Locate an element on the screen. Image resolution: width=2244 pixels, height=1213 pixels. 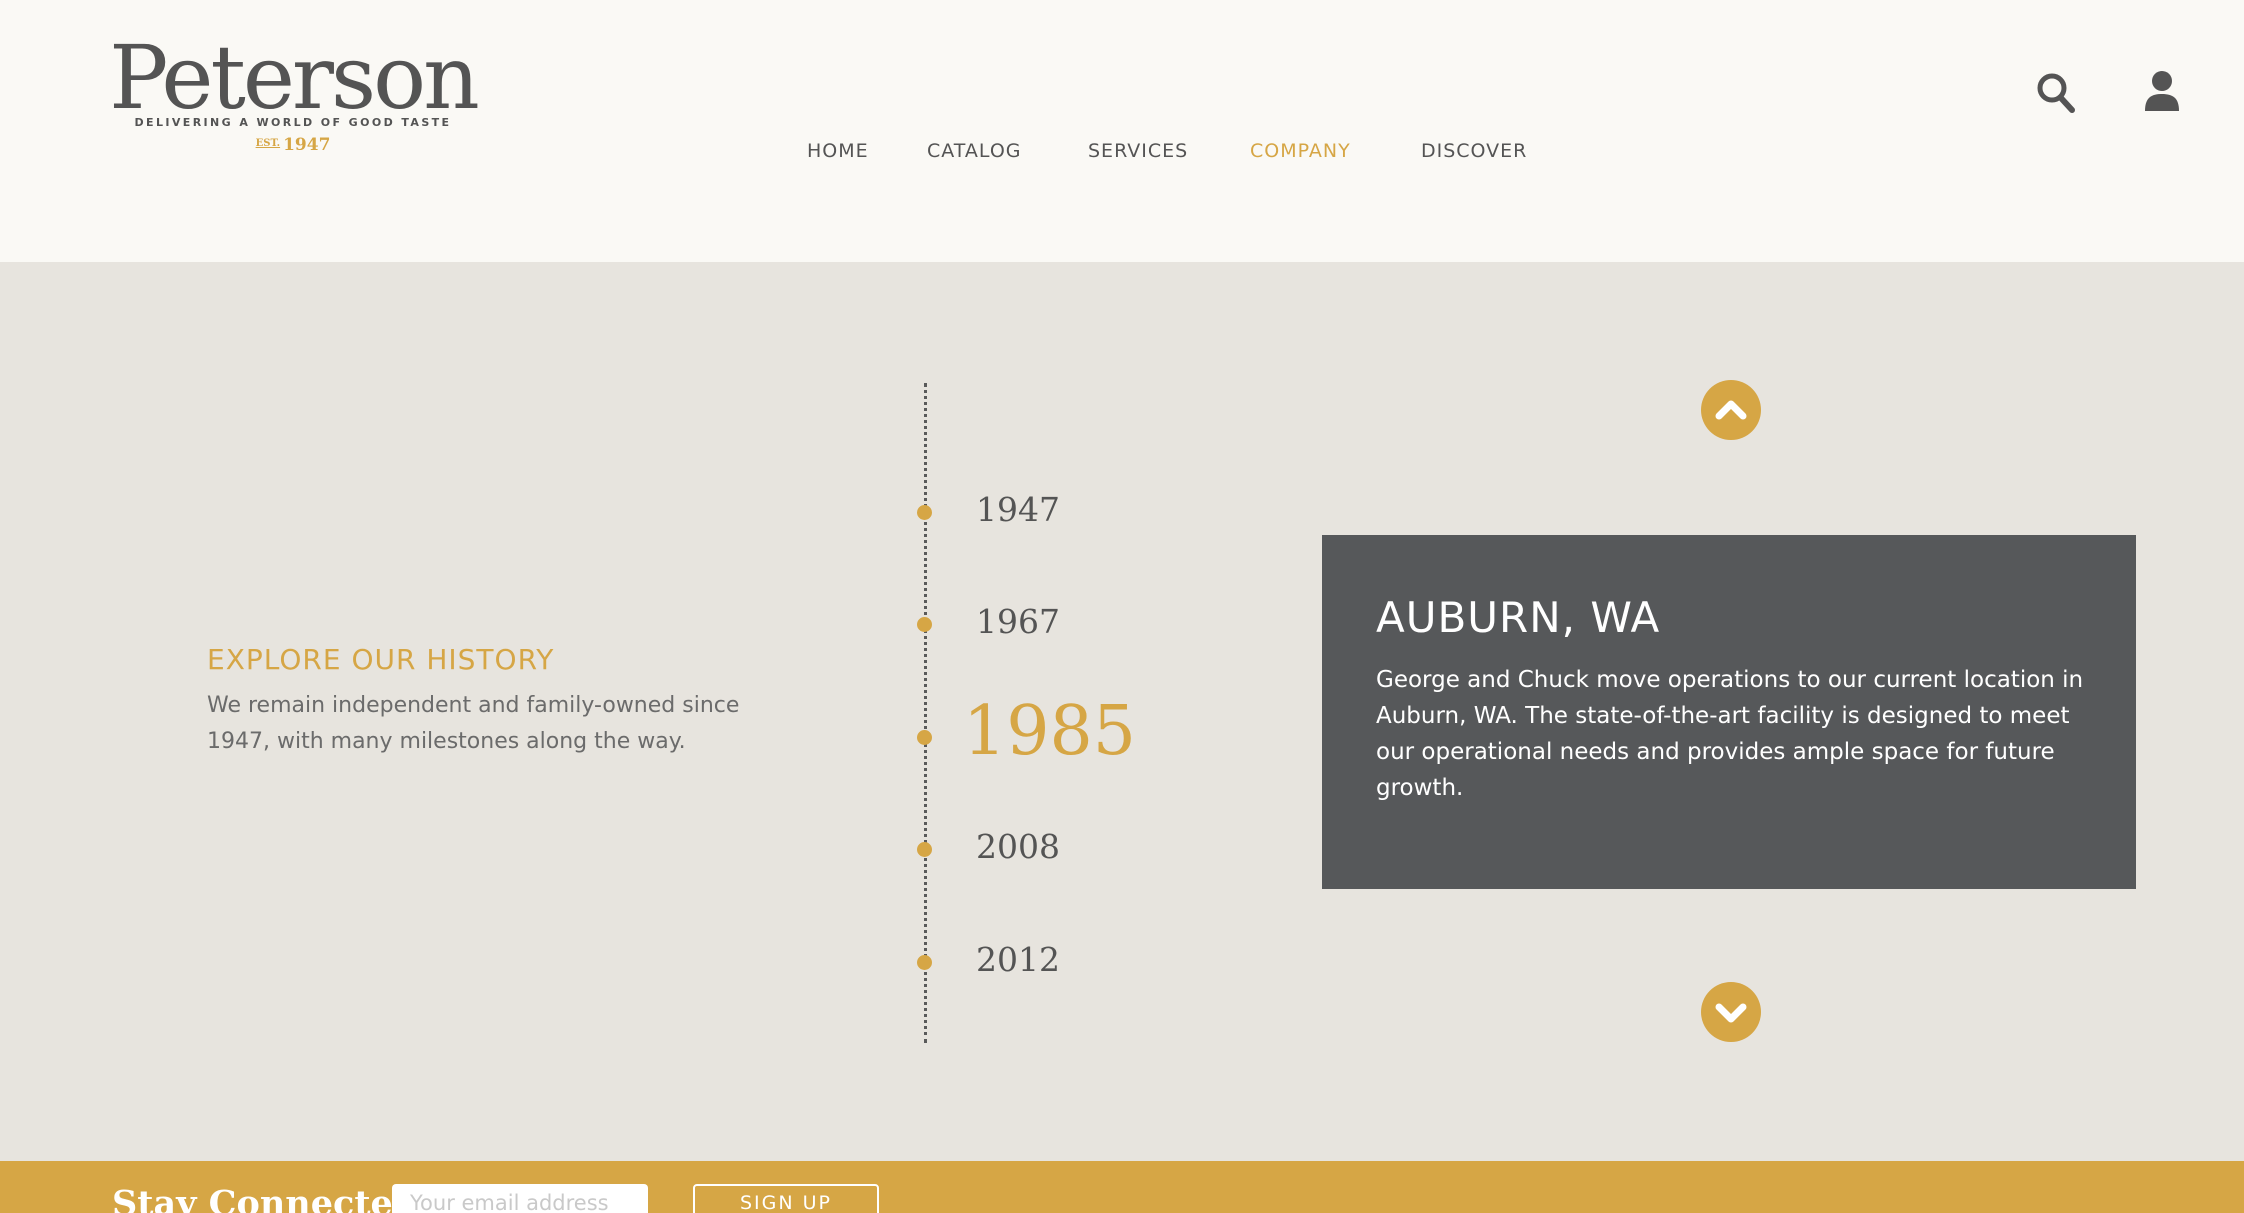
signup-button: SIGN UP is located at coordinates (786, 1198).